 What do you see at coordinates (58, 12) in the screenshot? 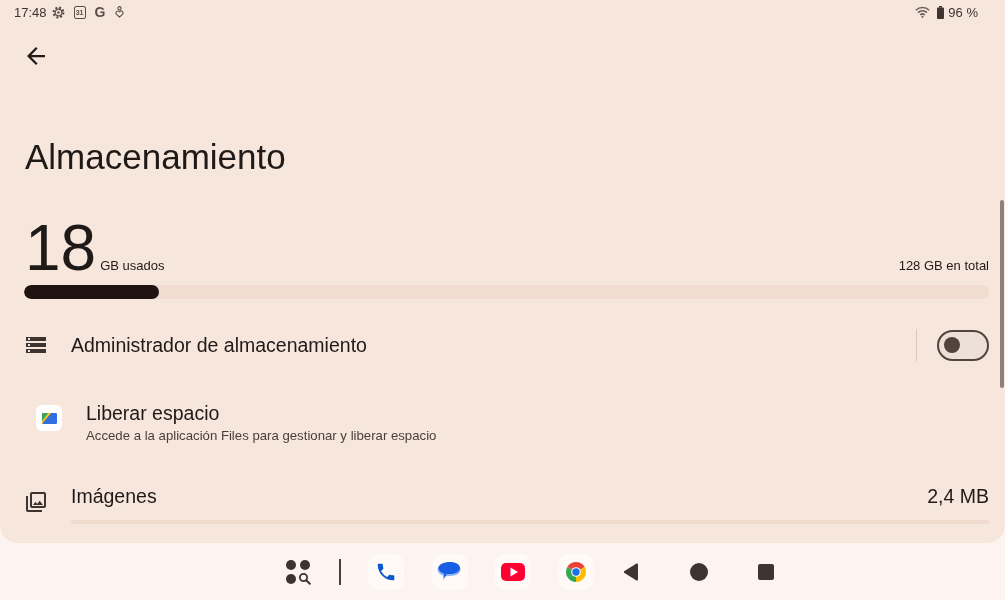
I see `gear-icon` at bounding box center [58, 12].